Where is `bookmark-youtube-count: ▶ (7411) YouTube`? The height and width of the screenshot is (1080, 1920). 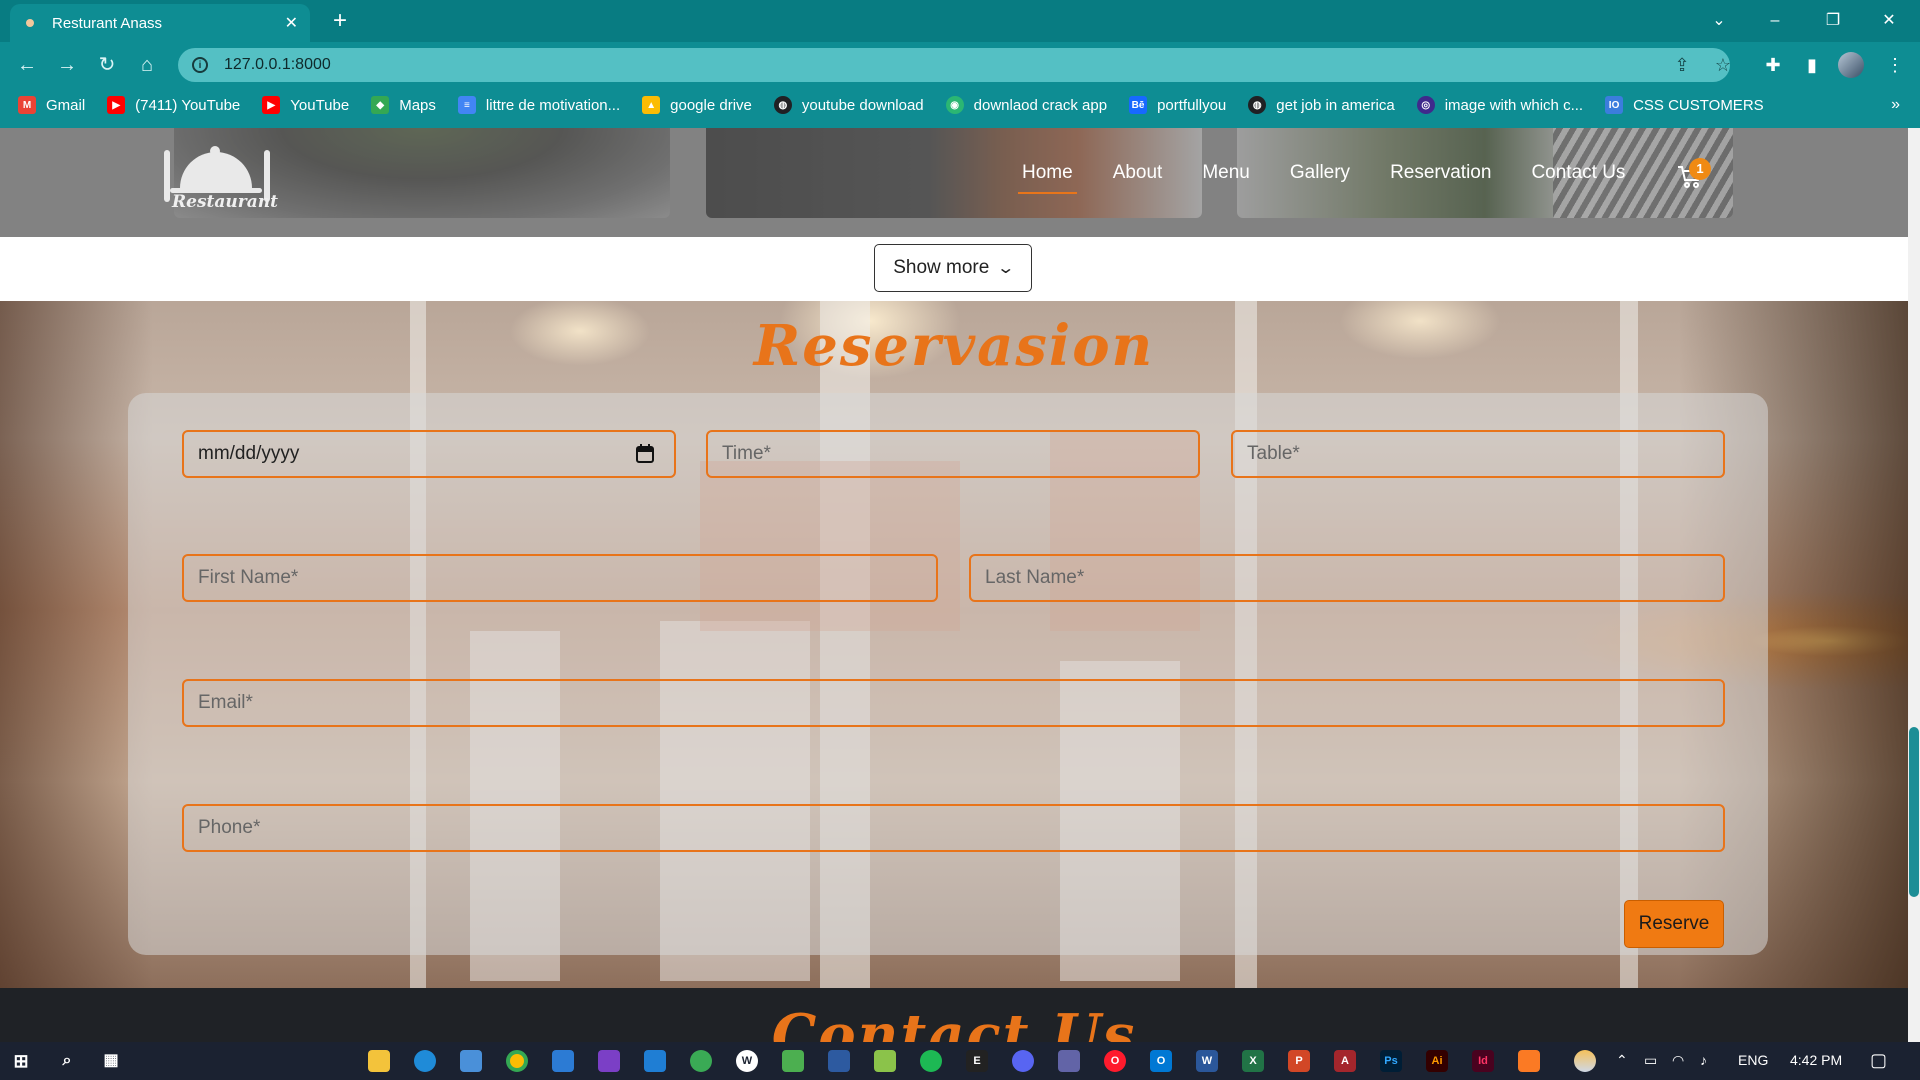 bookmark-youtube-count: ▶ (7411) YouTube is located at coordinates (173, 105).